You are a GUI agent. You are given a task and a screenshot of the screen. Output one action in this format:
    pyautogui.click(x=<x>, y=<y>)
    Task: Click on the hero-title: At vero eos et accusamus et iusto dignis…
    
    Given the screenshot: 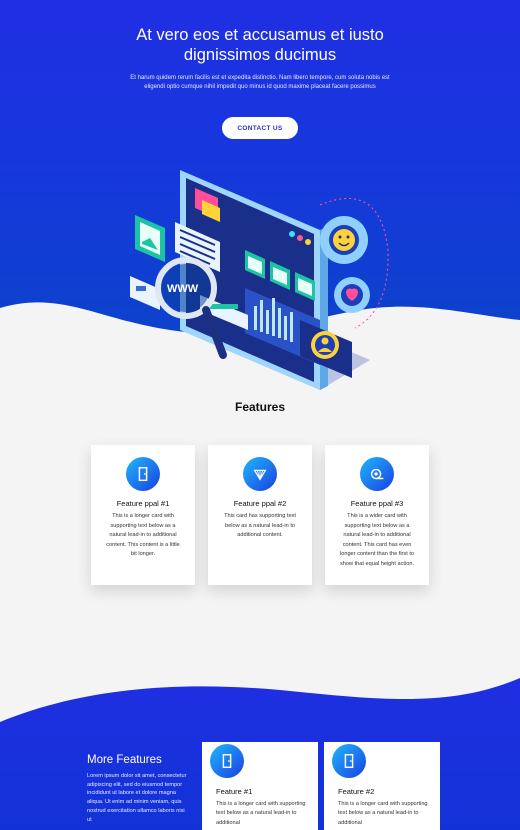 What is the action you would take?
    pyautogui.click(x=260, y=45)
    